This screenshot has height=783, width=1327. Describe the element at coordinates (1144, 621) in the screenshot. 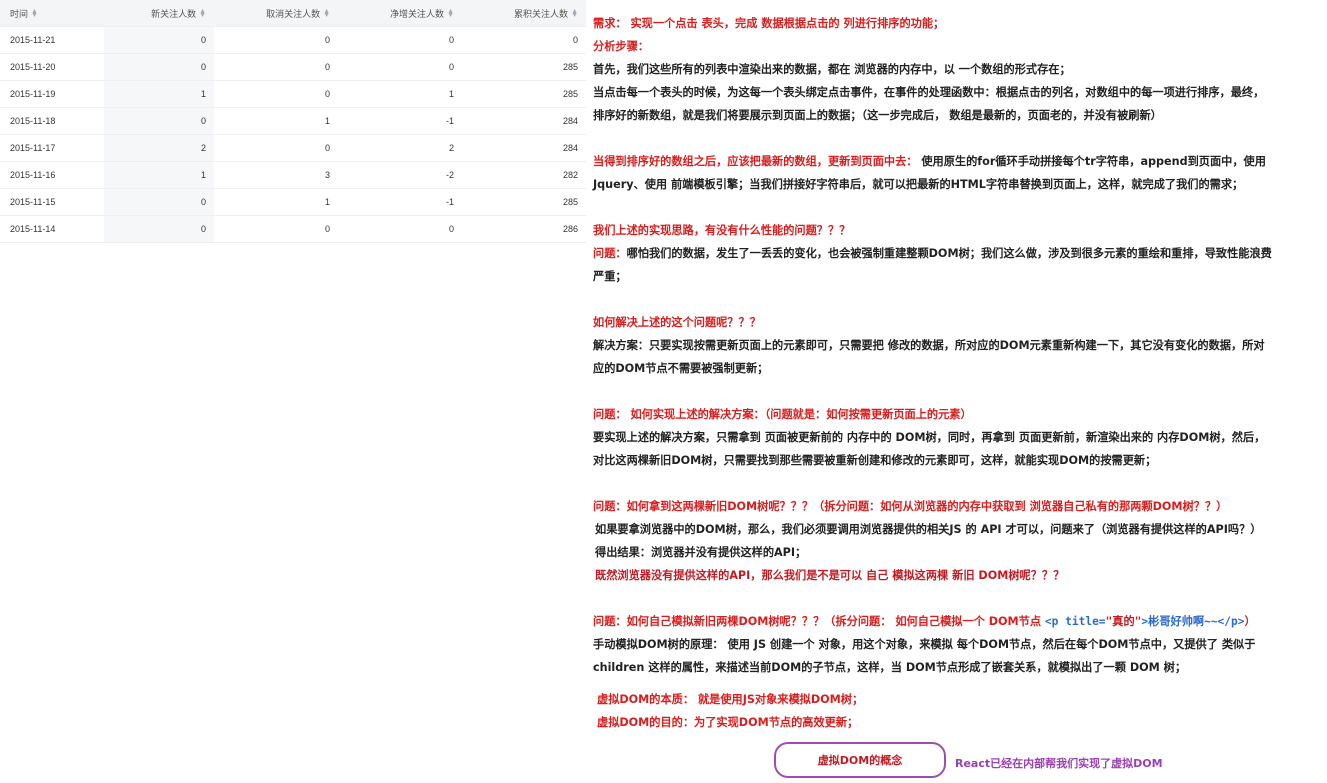

I see `code-snippet: <p title="真的">彬哥好帅啊~~</p>` at that location.